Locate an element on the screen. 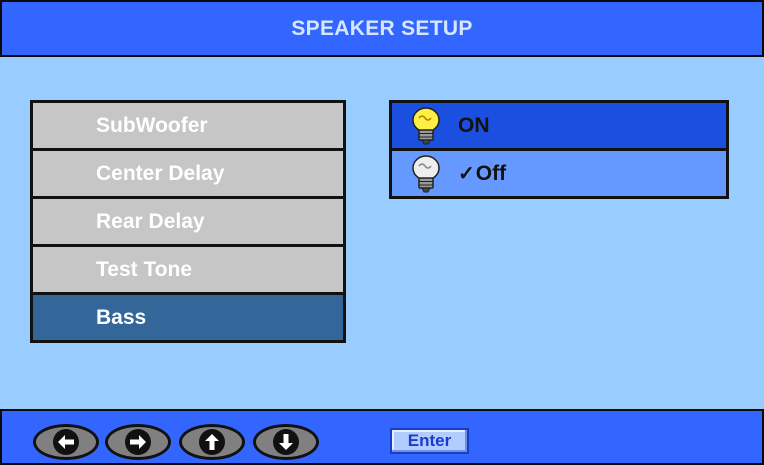 The image size is (764, 465). arrow-left-icon is located at coordinates (66, 442).